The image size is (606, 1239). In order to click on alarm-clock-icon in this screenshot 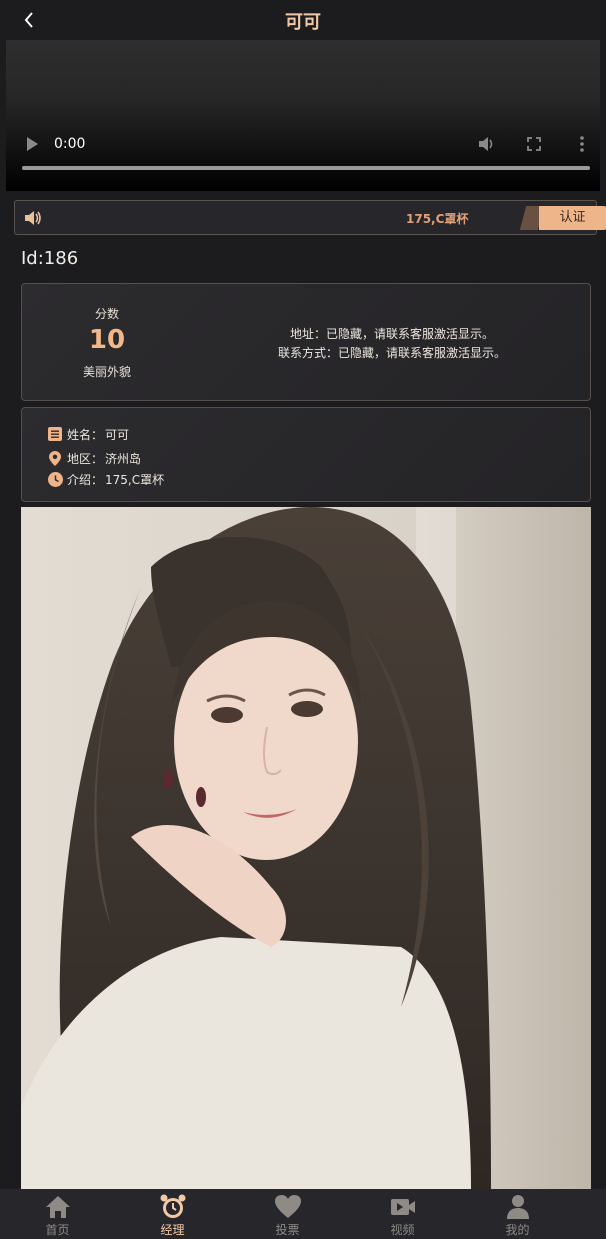, I will do `click(172, 1206)`.